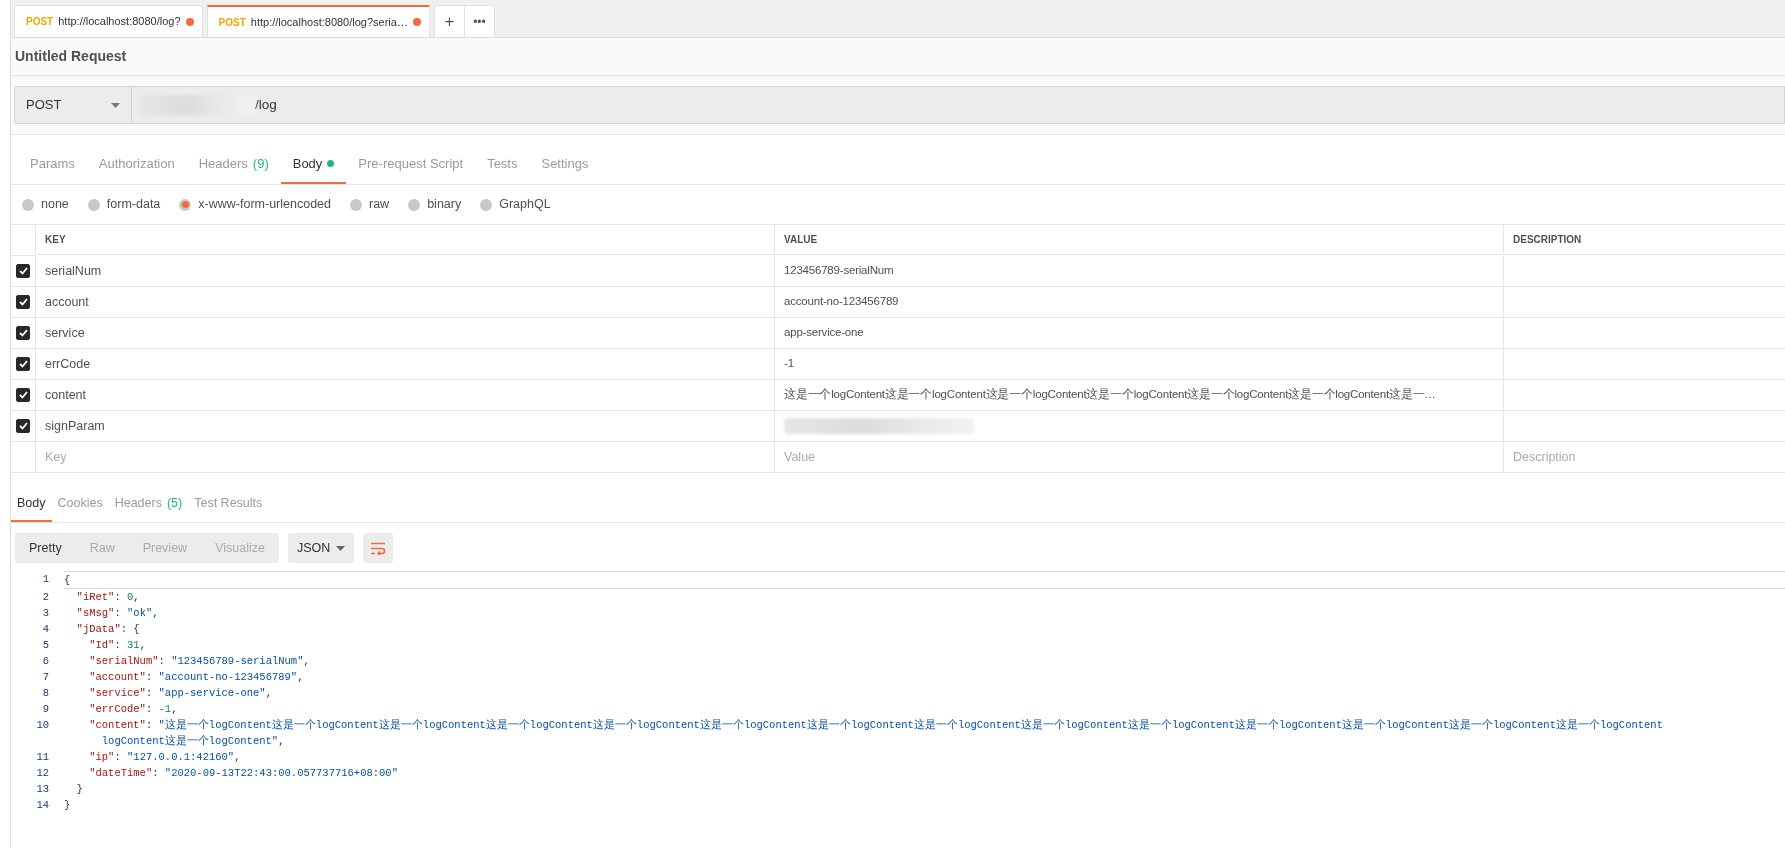  Describe the element at coordinates (45, 579) in the screenshot. I see `line-number: 1` at that location.